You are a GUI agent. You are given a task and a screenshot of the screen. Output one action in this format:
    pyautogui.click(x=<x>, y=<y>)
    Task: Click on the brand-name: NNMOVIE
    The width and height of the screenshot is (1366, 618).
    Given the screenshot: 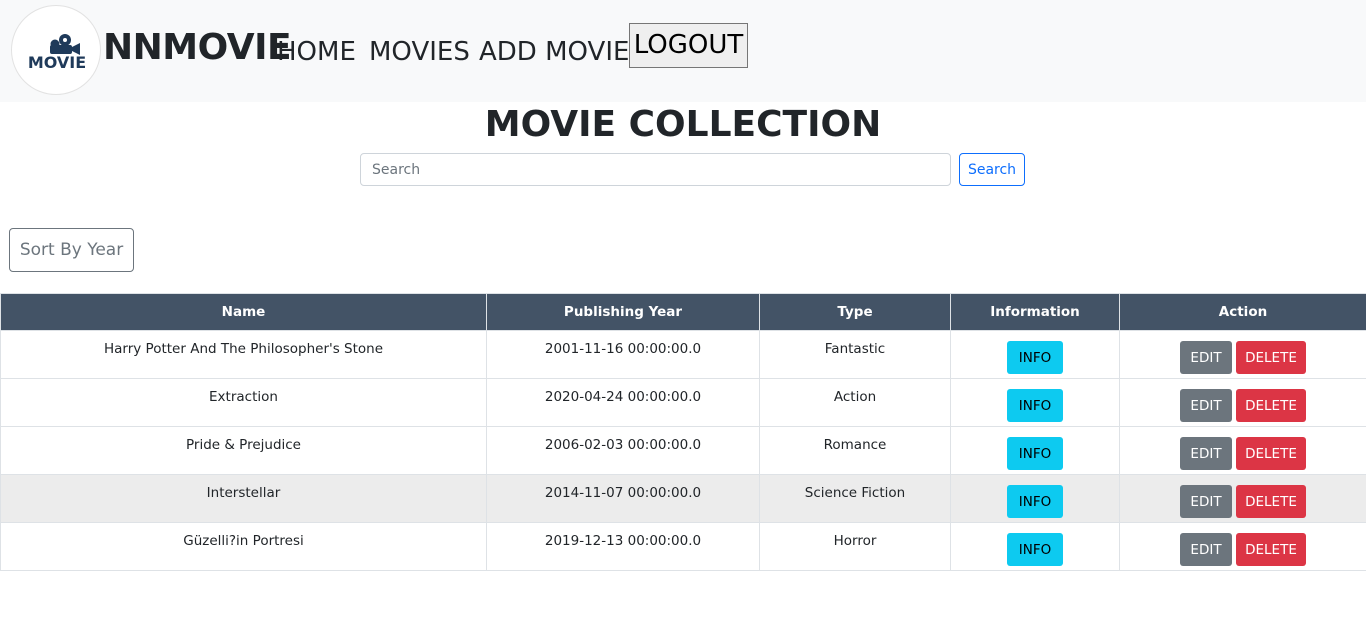 What is the action you would take?
    pyautogui.click(x=197, y=48)
    